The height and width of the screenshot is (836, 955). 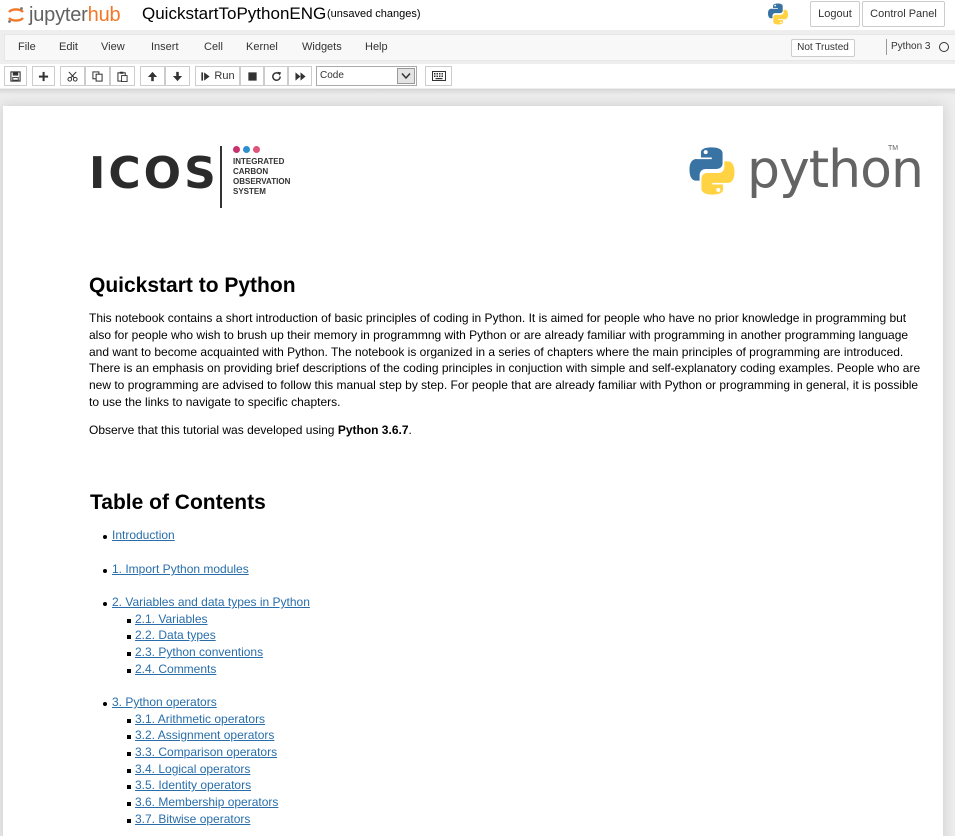 I want to click on toc-link-comparison-operators: 3.3. Comparison operators, so click(x=206, y=752).